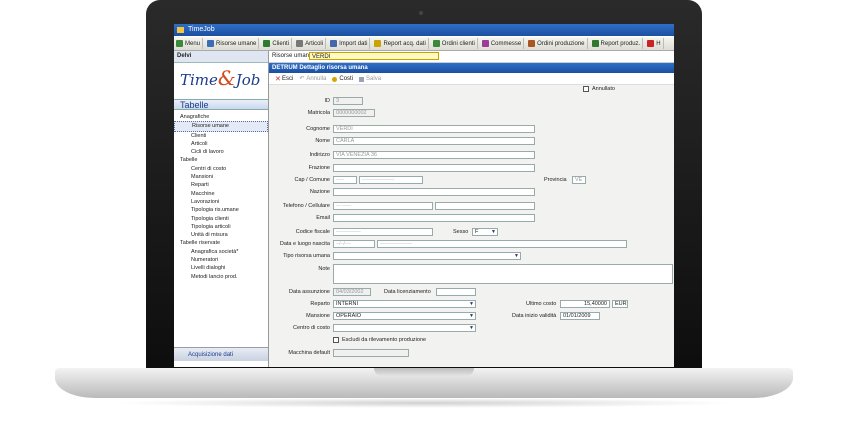 The width and height of the screenshot is (848, 435). I want to click on breadcrumb-value: VERDI, so click(374, 56).